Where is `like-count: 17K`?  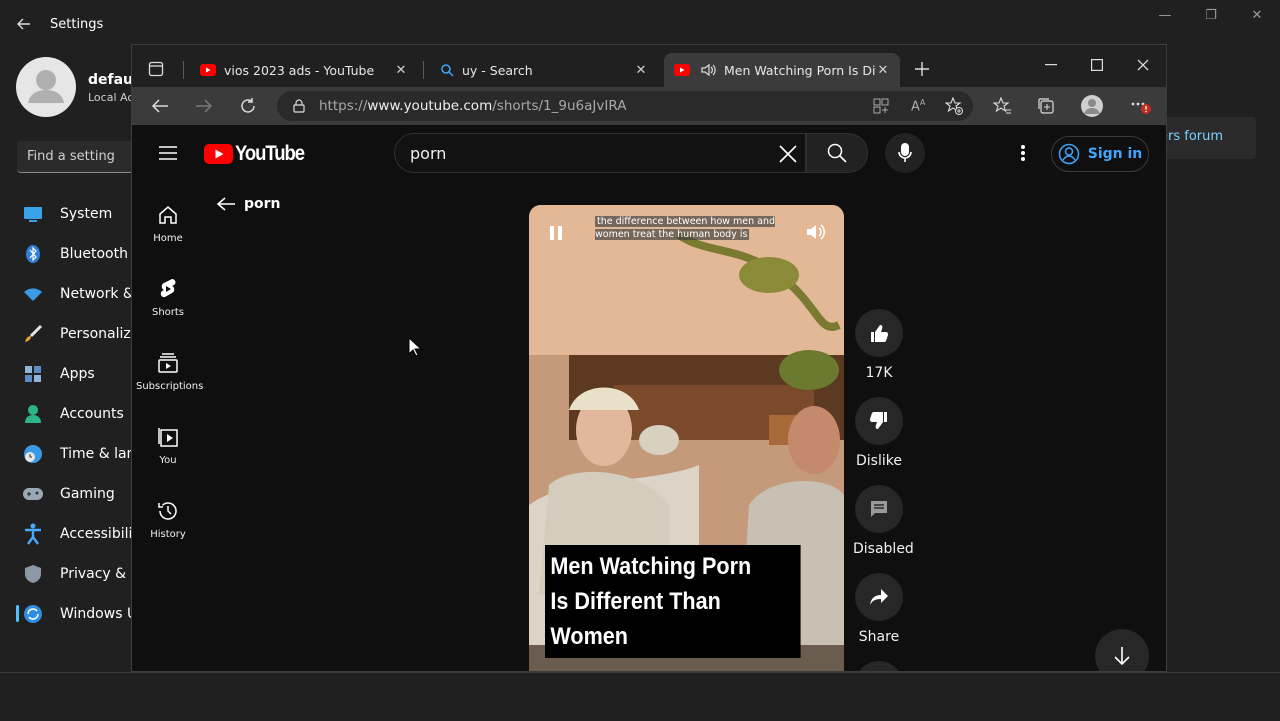 like-count: 17K is located at coordinates (879, 373).